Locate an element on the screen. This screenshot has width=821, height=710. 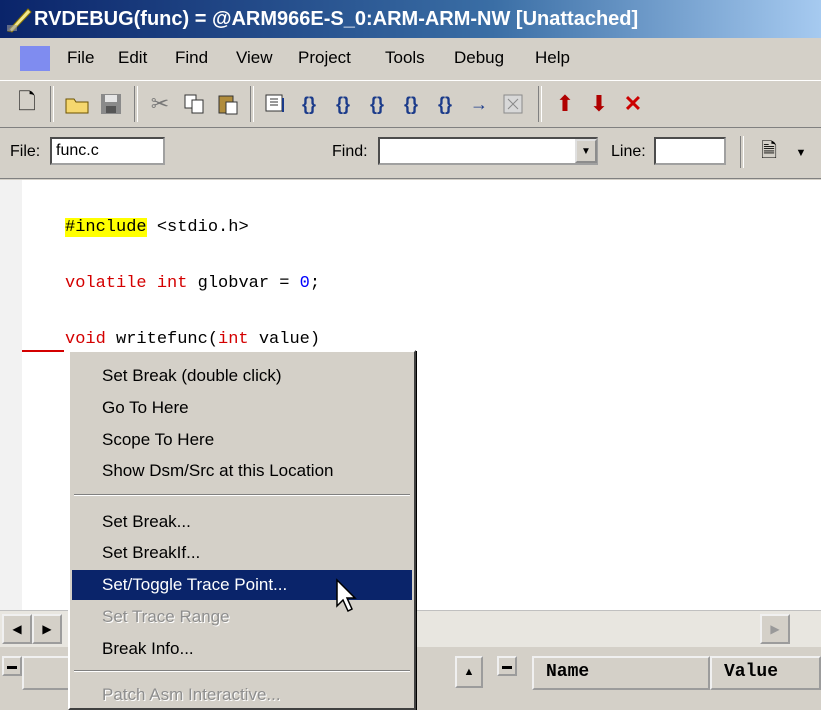
down-arrow-icon: ⬇ is located at coordinates (599, 104).